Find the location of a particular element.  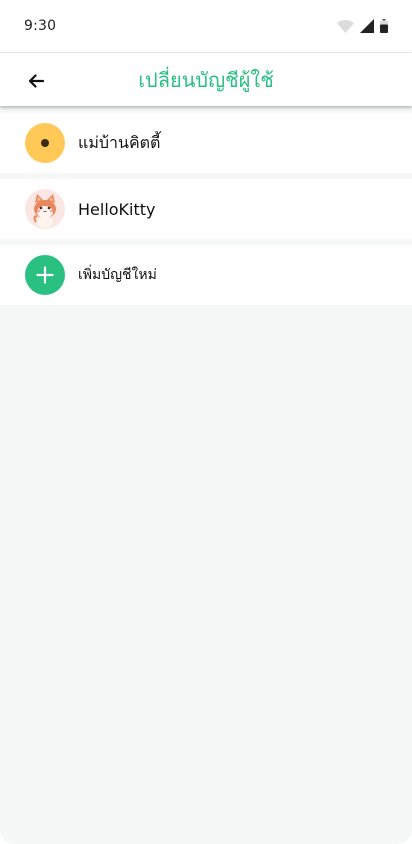

page-title: เปลี่ยนบัญชีผู้ใช้ is located at coordinates (206, 79).